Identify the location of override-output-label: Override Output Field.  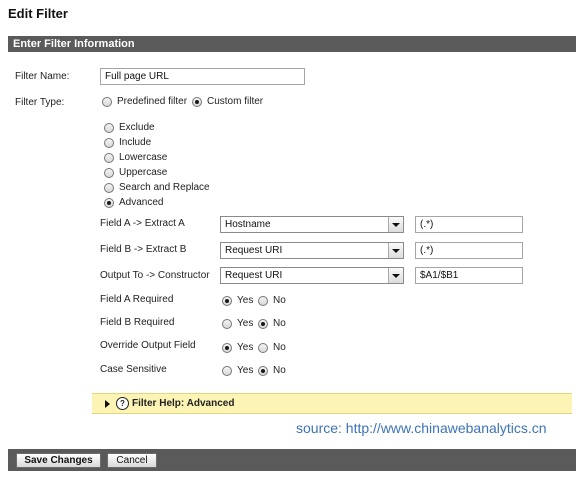
(148, 345).